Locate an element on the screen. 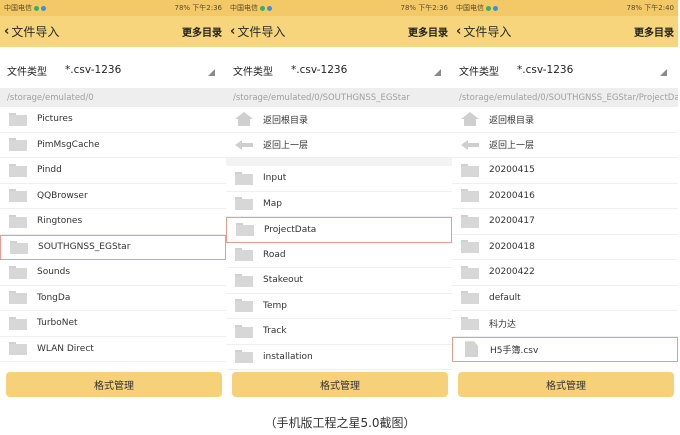 The width and height of the screenshot is (680, 435). list-item: Stakeout is located at coordinates (339, 281).